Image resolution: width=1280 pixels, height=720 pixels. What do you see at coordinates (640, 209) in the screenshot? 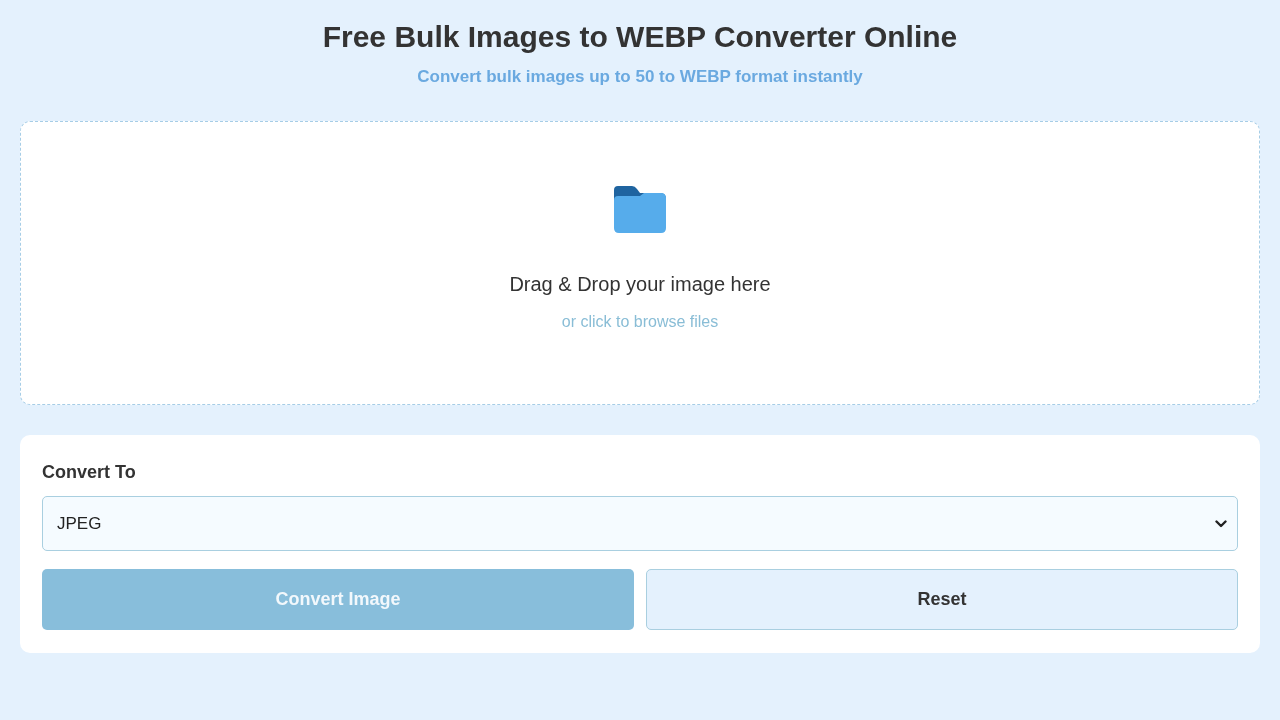
I see `folder-icon` at bounding box center [640, 209].